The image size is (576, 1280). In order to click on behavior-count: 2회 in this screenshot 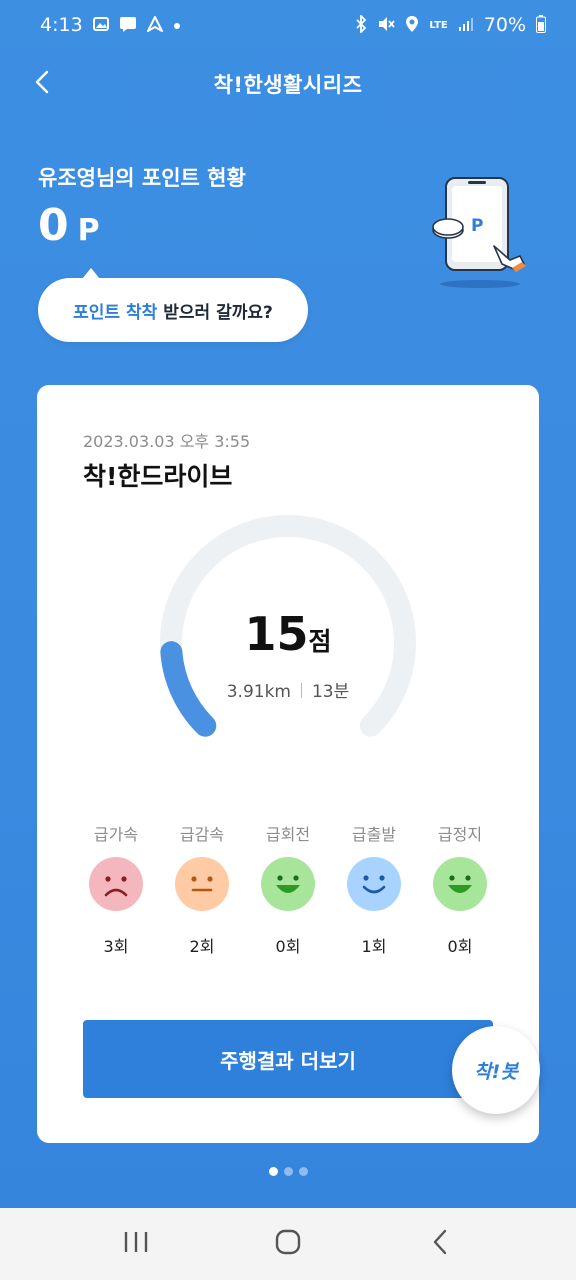, I will do `click(202, 946)`.